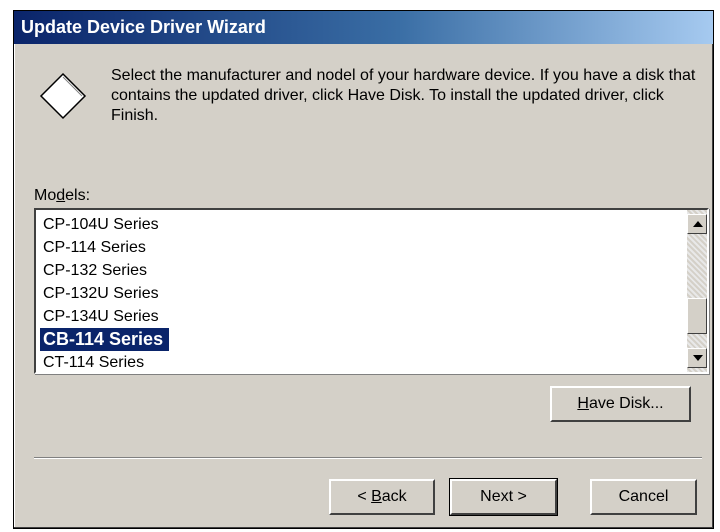 The width and height of the screenshot is (720, 532). Describe the element at coordinates (362, 316) in the screenshot. I see `list-item: CP-134U Series` at that location.